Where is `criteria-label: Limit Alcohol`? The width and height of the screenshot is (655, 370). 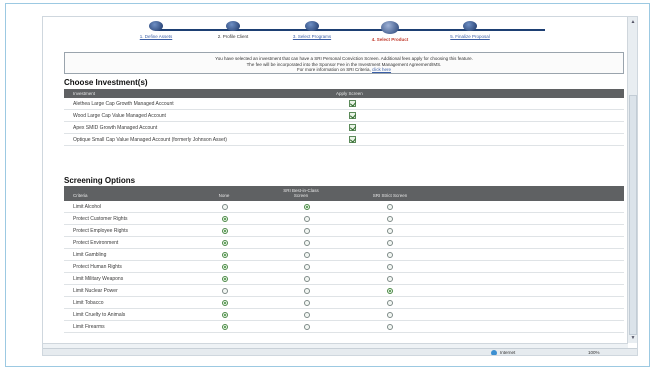 criteria-label: Limit Alcohol is located at coordinates (87, 207).